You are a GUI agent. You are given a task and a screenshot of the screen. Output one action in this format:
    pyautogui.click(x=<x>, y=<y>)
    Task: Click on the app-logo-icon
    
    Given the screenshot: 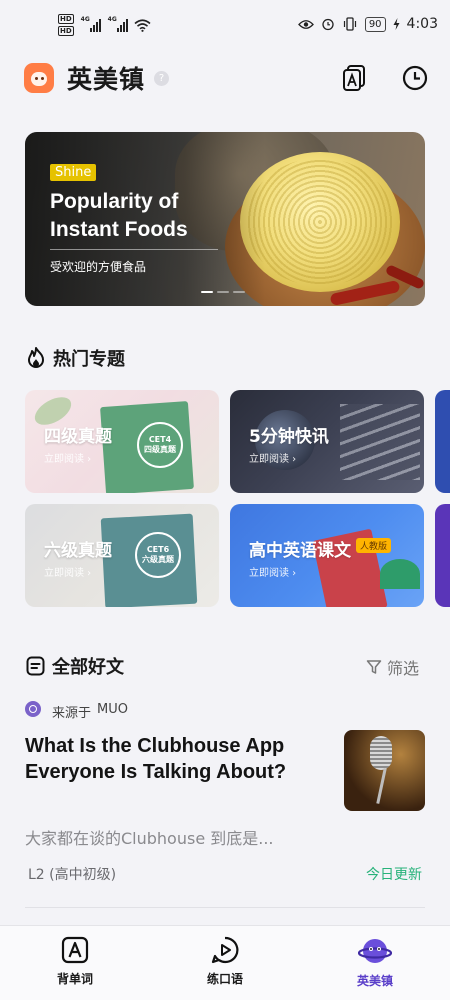 What is the action you would take?
    pyautogui.click(x=39, y=78)
    